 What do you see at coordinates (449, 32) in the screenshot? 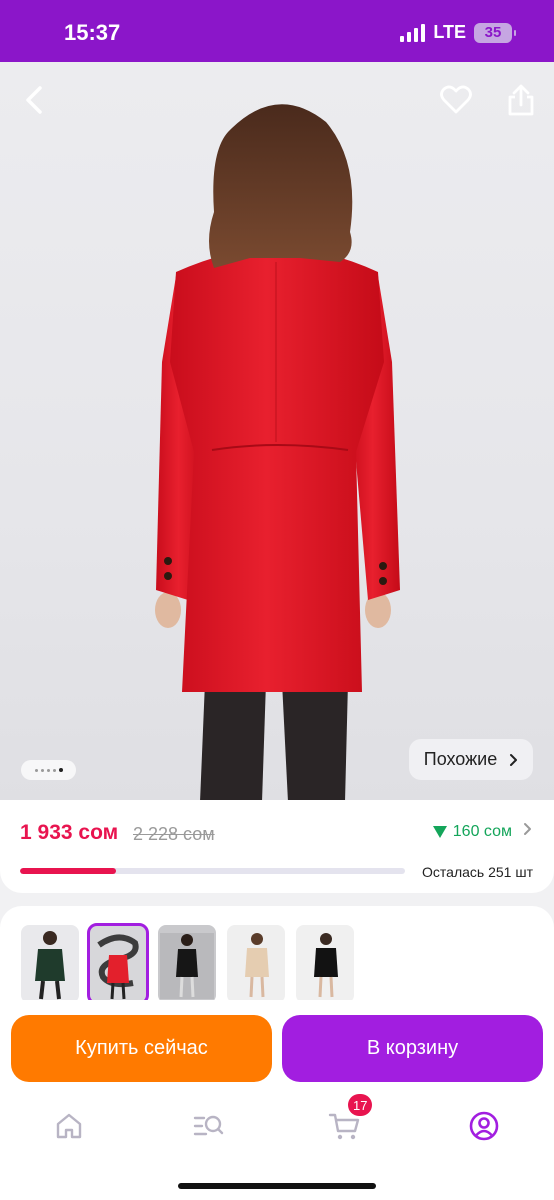
I see `network-label: LTE` at bounding box center [449, 32].